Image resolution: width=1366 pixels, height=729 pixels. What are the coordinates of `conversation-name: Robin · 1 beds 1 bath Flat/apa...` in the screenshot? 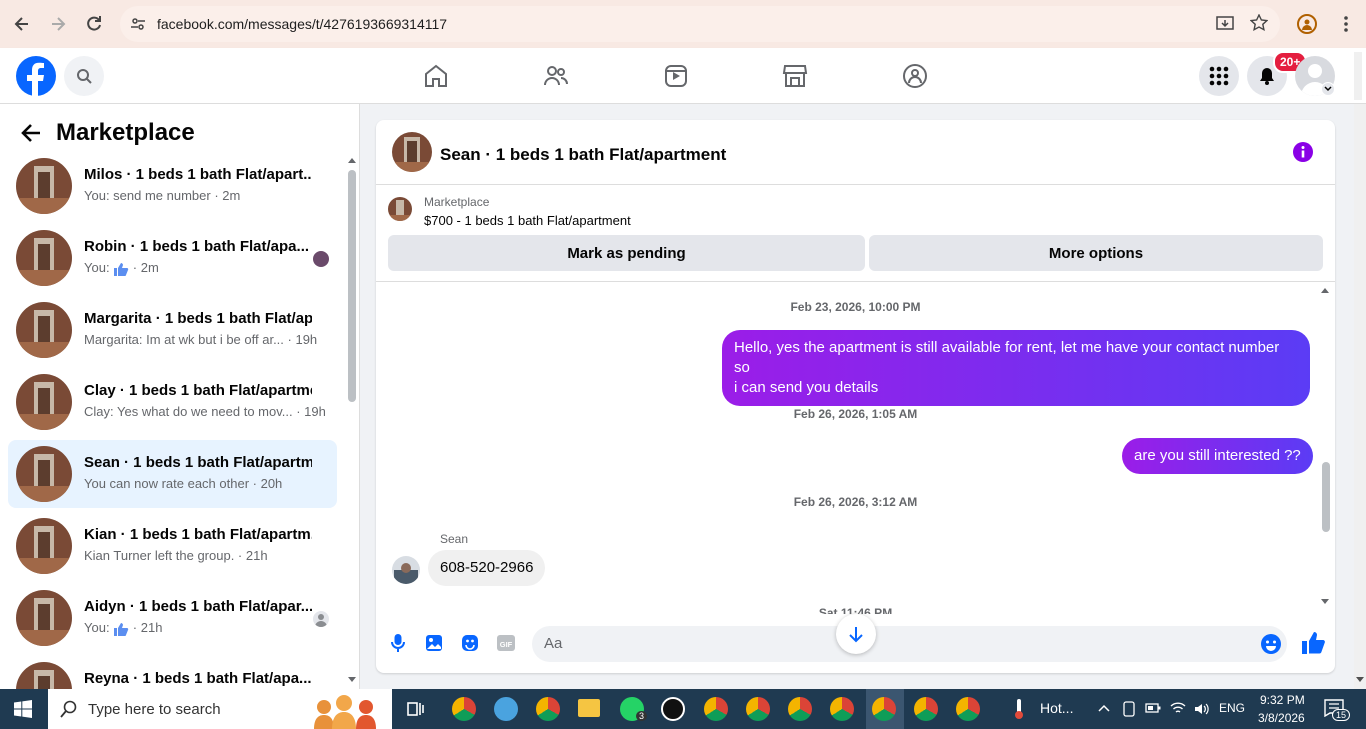 It's located at (197, 246).